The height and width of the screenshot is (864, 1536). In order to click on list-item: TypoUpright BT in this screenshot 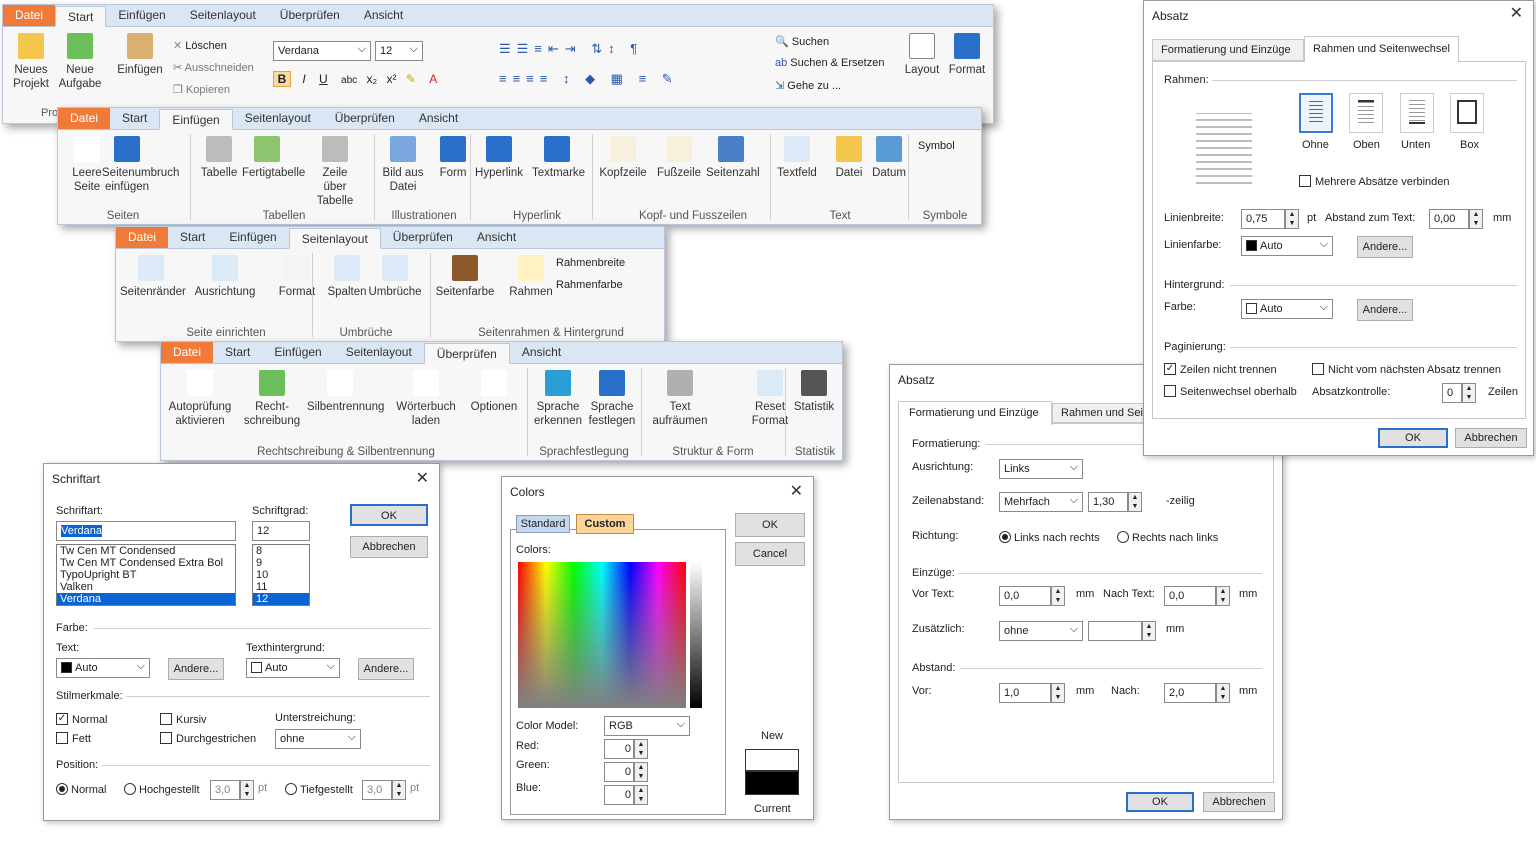, I will do `click(146, 575)`.